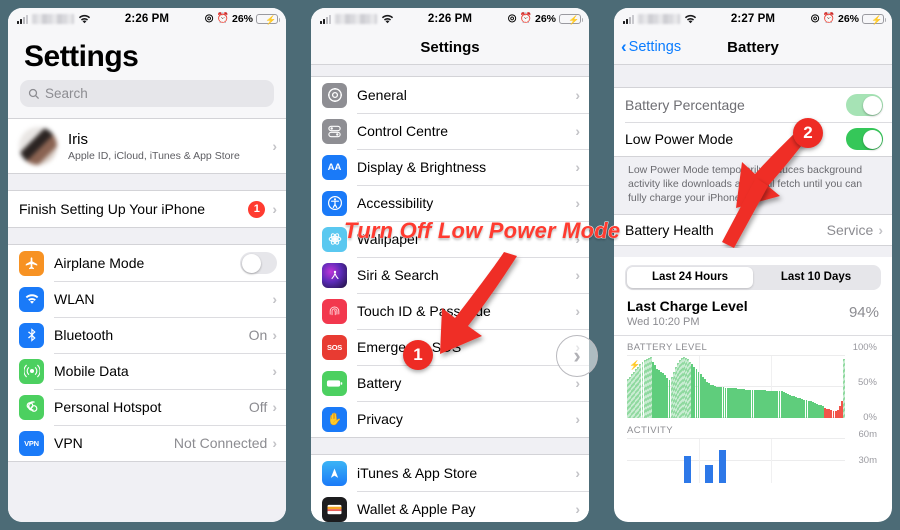 This screenshot has height=530, width=900. I want to click on nav-title: Battery, so click(753, 47).